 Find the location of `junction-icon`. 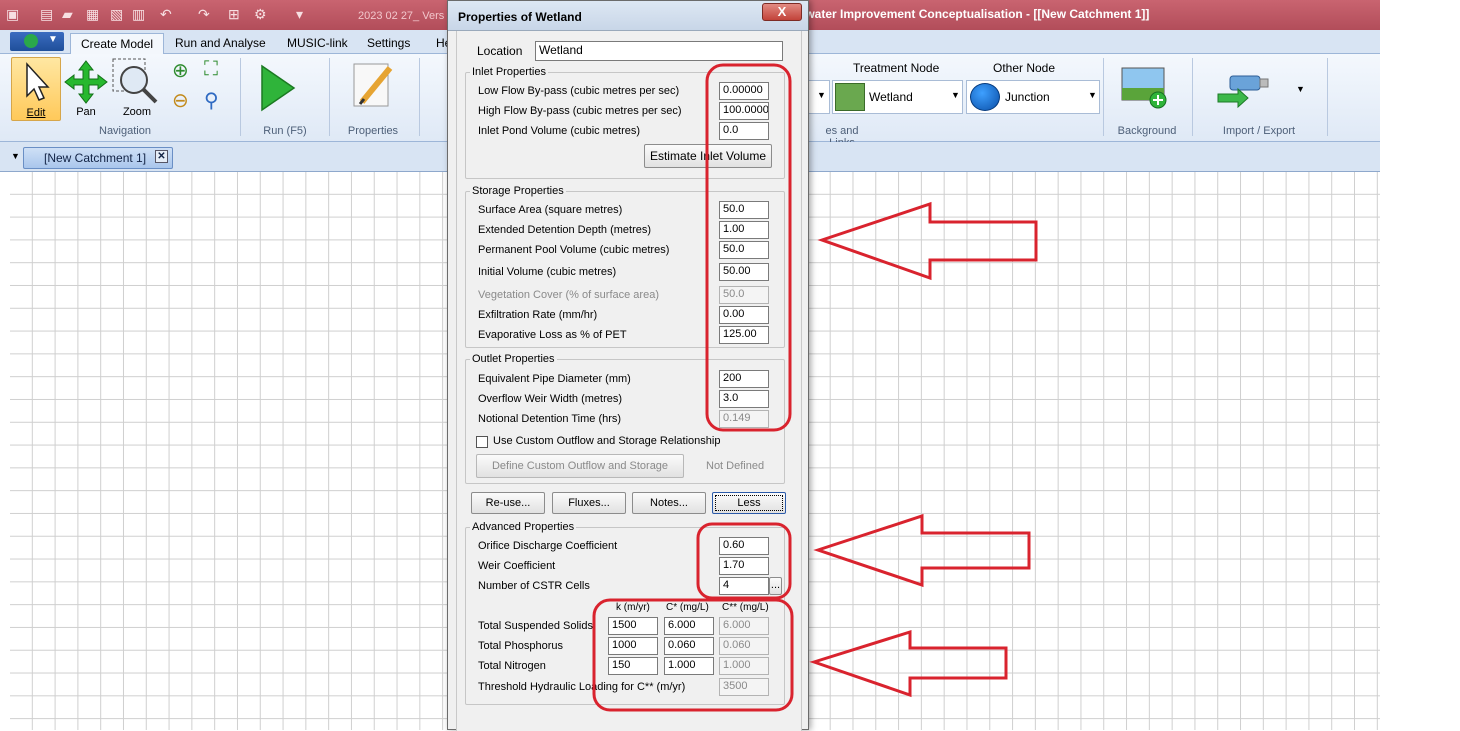

junction-icon is located at coordinates (985, 97).